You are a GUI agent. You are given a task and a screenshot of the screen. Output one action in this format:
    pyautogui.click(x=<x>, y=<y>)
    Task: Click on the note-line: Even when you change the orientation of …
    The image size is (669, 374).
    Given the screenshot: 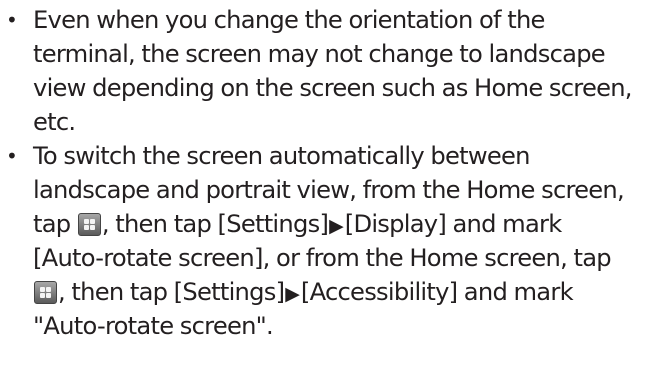 What is the action you would take?
    pyautogui.click(x=289, y=20)
    